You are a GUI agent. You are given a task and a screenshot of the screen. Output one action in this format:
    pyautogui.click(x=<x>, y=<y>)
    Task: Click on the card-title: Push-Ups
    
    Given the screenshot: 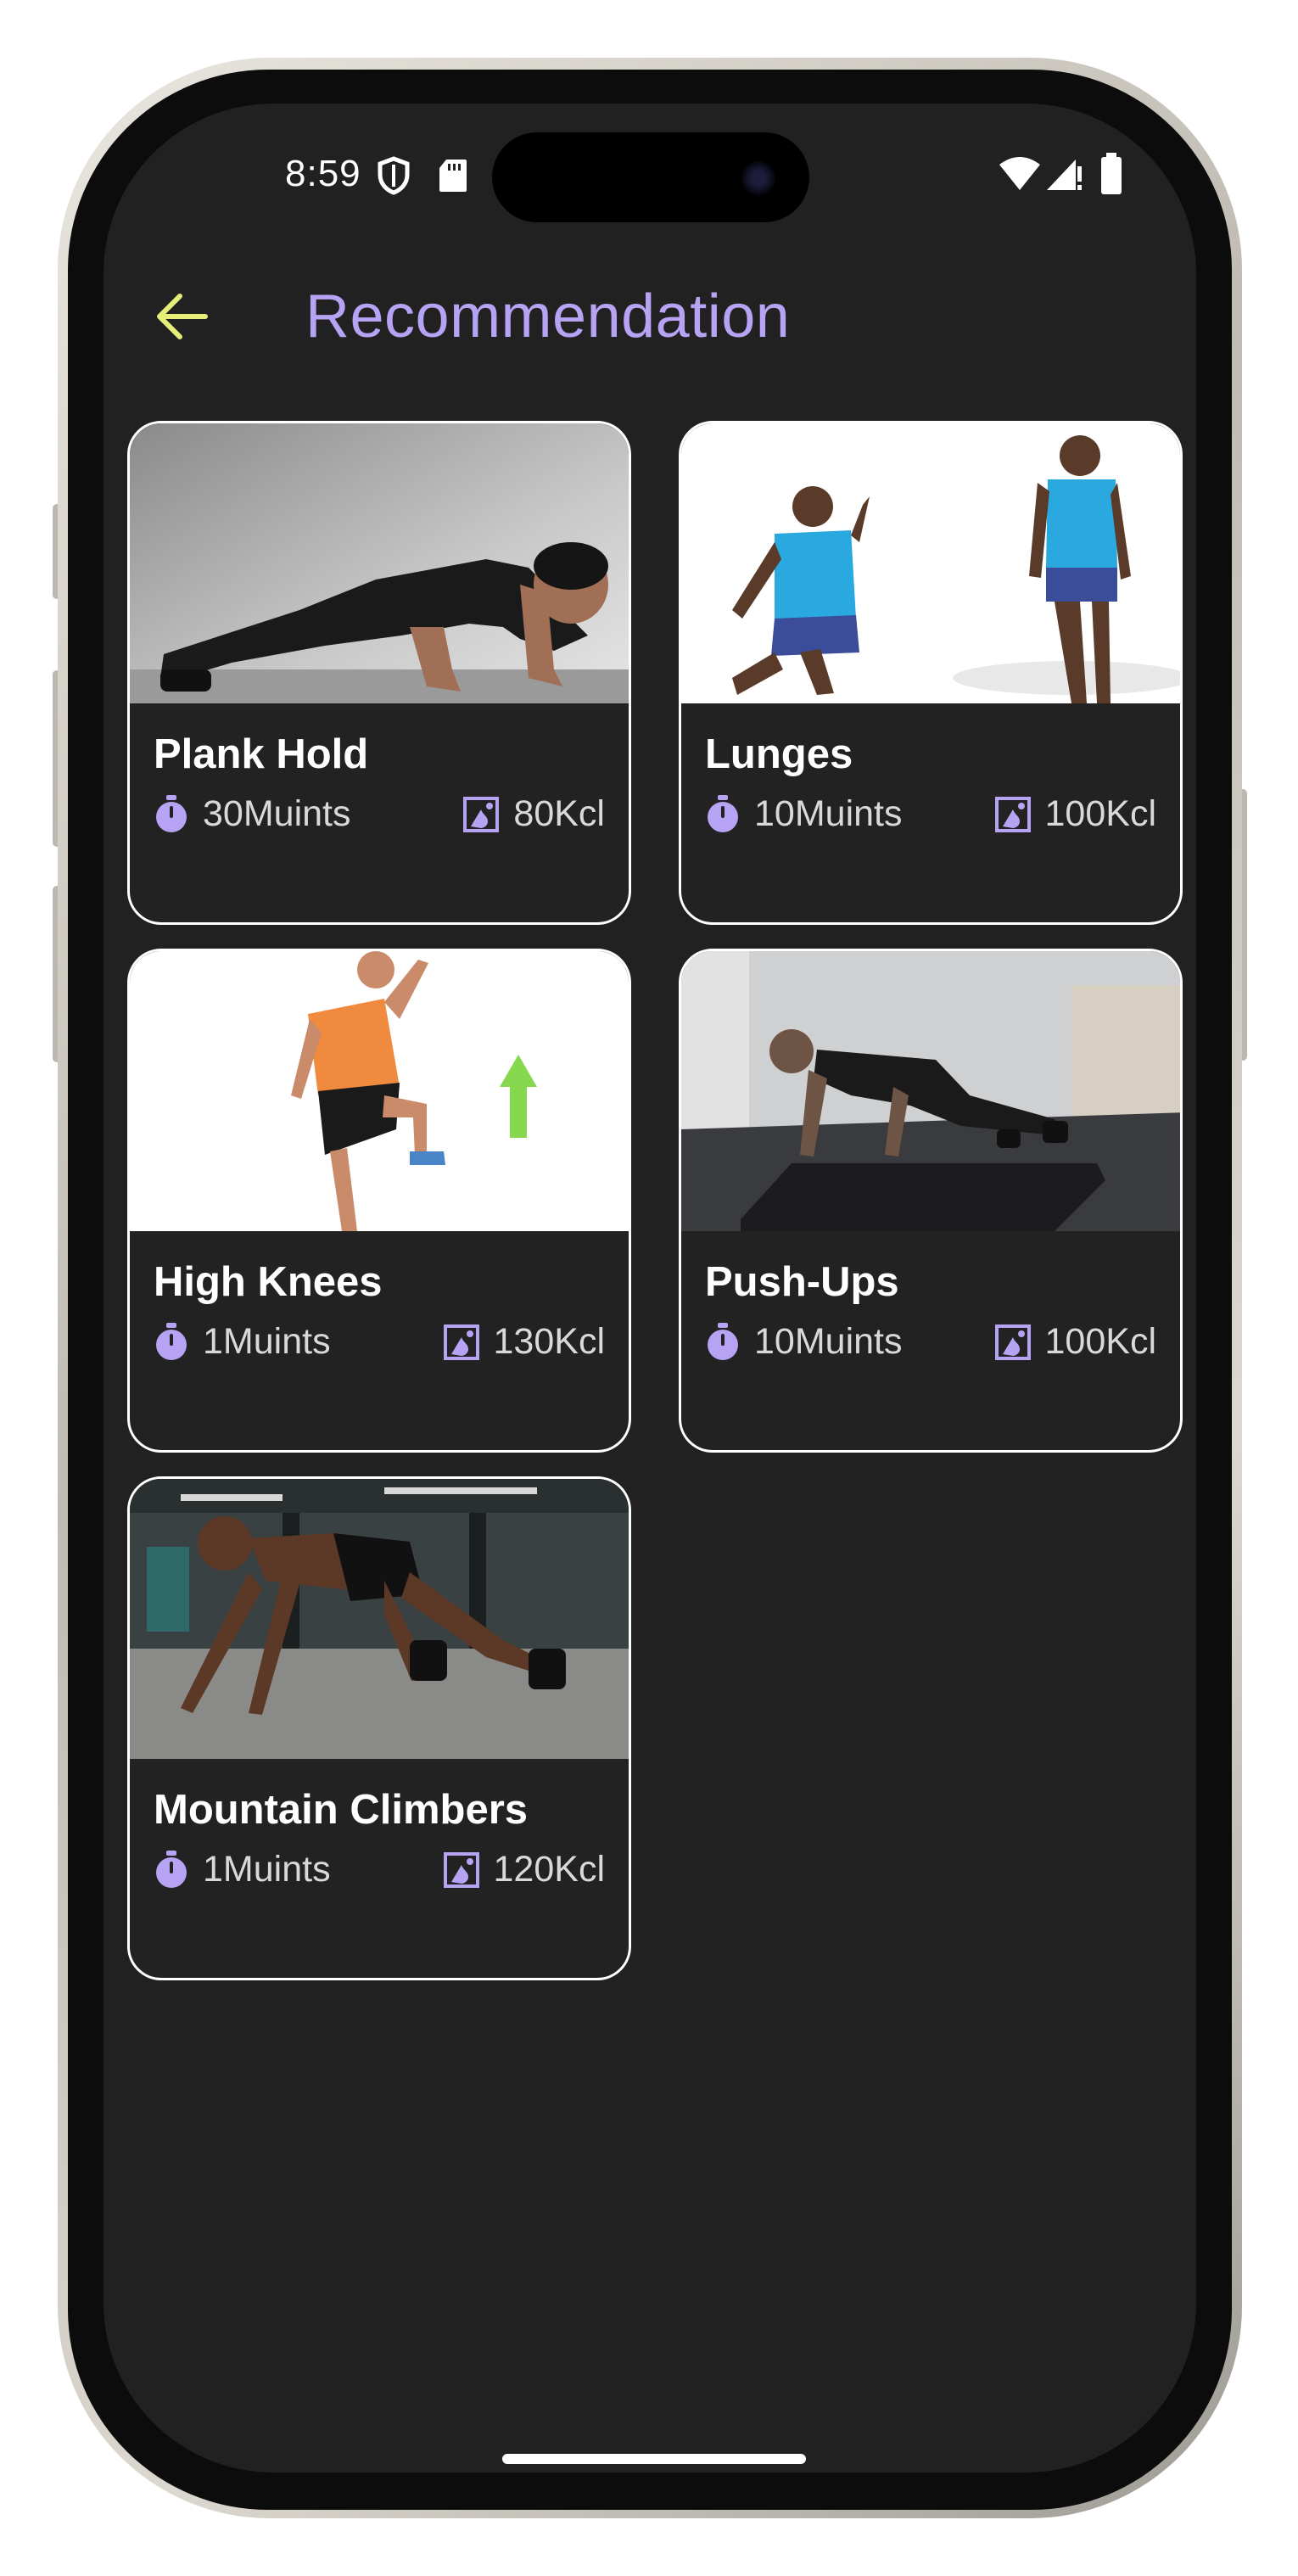 What is the action you would take?
    pyautogui.click(x=802, y=1282)
    